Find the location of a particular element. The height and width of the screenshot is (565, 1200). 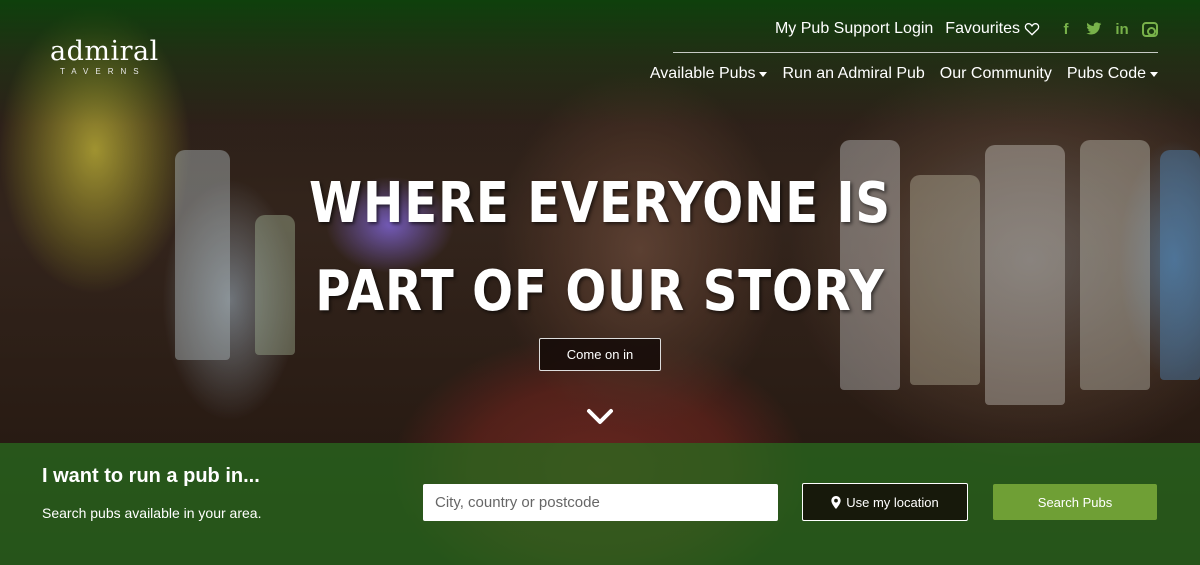

location-search-input is located at coordinates (600, 502).